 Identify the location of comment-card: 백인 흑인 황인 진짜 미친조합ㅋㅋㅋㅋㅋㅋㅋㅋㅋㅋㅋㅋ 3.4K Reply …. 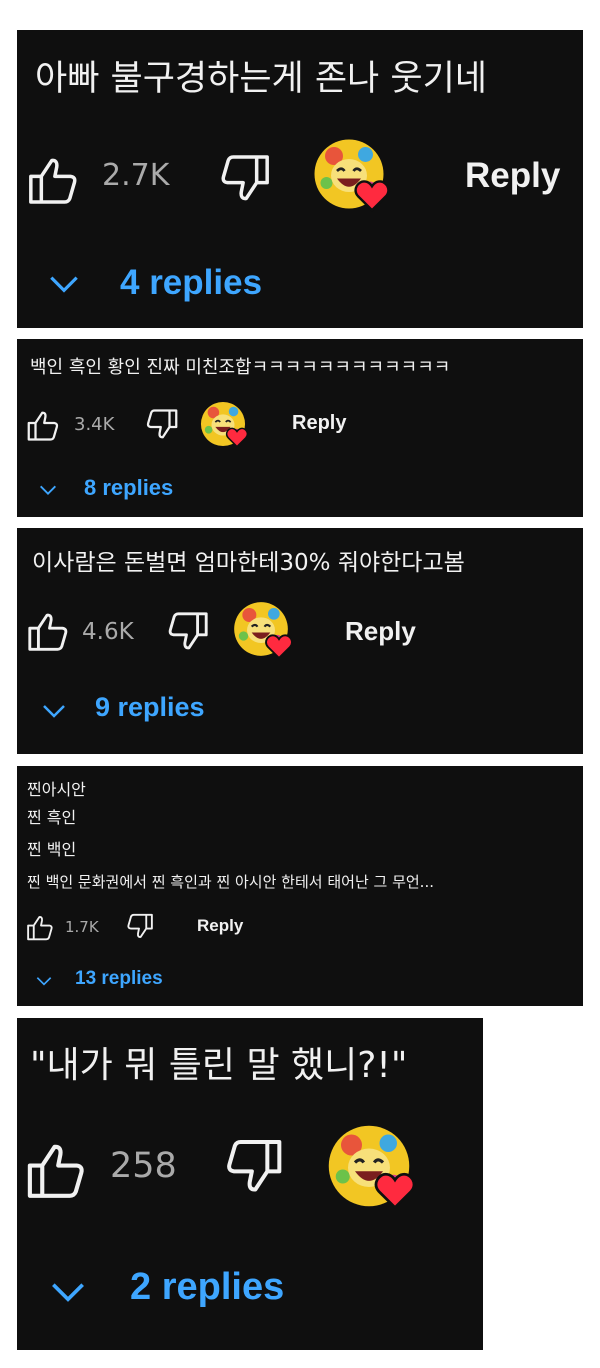
(300, 428).